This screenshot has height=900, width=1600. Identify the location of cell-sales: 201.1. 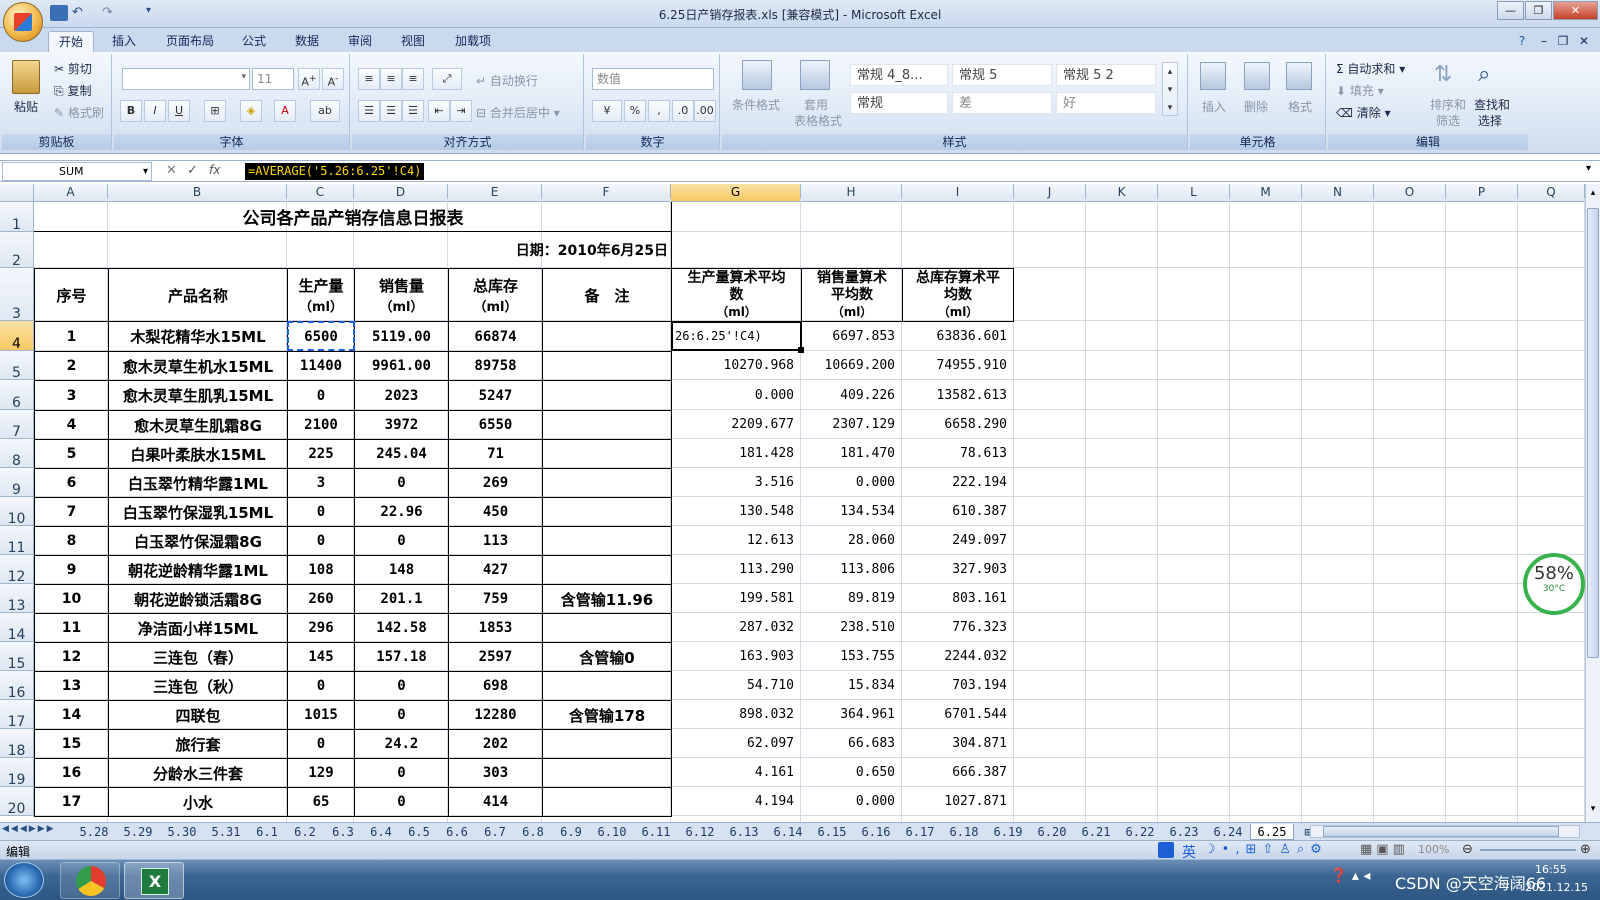
(401, 599).